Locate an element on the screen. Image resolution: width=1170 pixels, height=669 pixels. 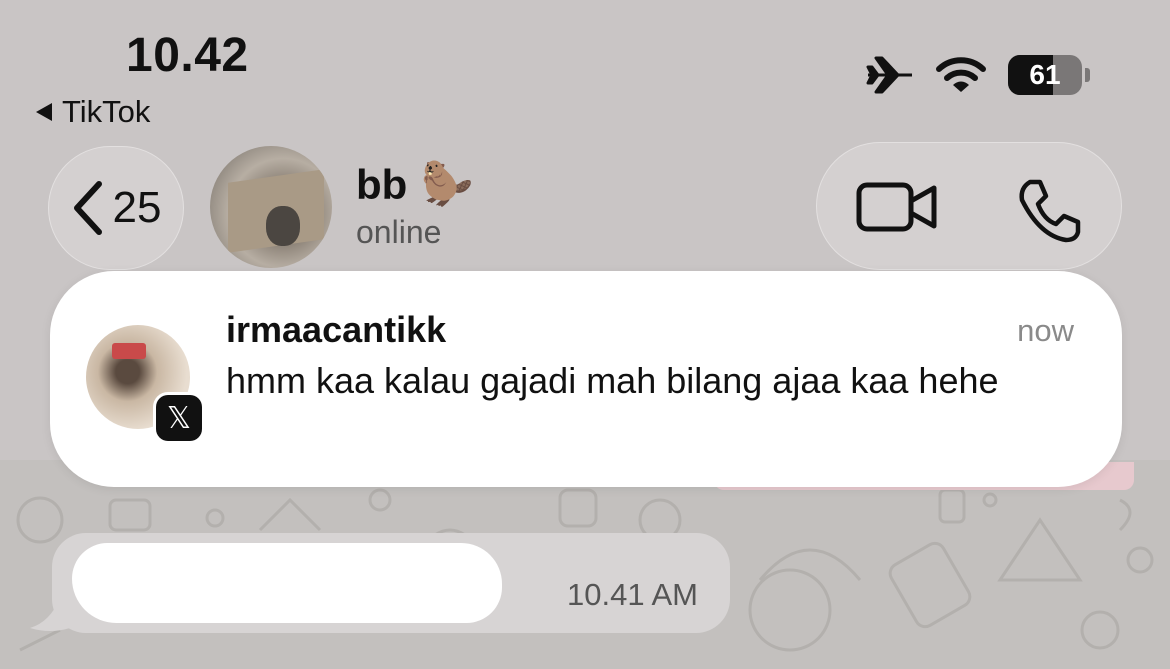
phone-call-icon is located at coordinates (1049, 211).